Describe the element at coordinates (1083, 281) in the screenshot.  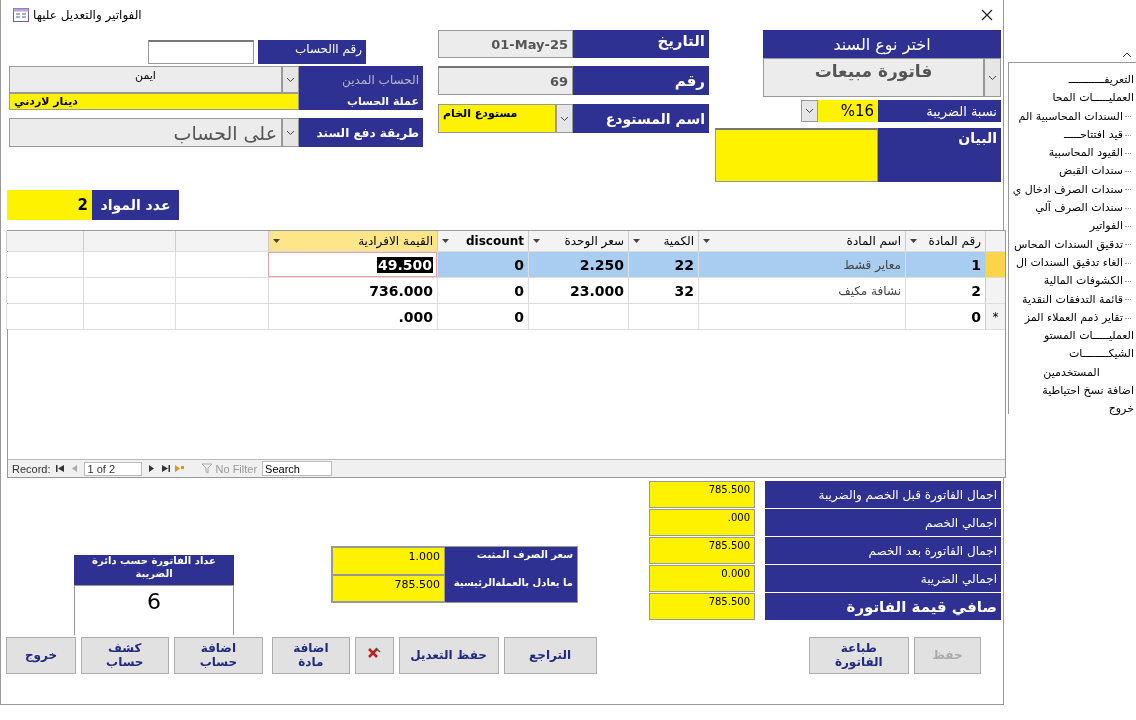
I see `tree-item: الكشوفات المالية` at that location.